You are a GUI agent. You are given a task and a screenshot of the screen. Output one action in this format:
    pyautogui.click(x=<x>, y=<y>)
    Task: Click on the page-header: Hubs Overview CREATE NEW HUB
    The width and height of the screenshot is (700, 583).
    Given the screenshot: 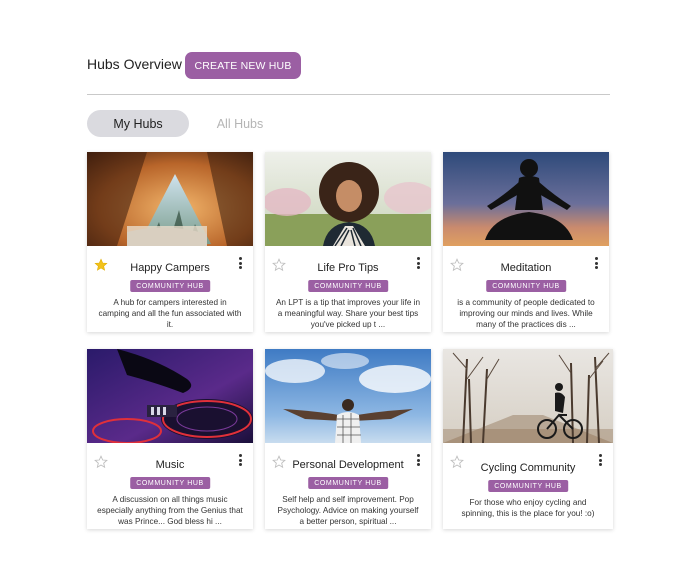 What is the action you would take?
    pyautogui.click(x=348, y=67)
    